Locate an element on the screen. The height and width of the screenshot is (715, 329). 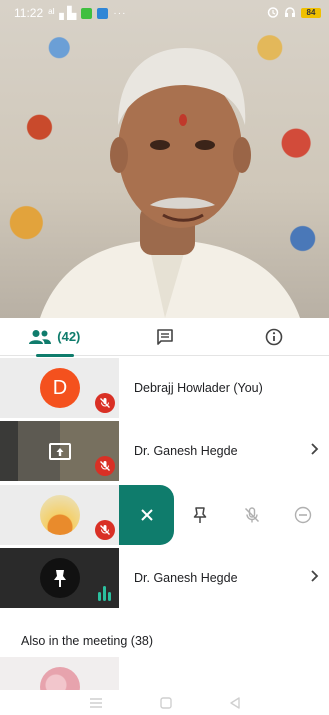
participant-row is located at coordinates (164, 515).